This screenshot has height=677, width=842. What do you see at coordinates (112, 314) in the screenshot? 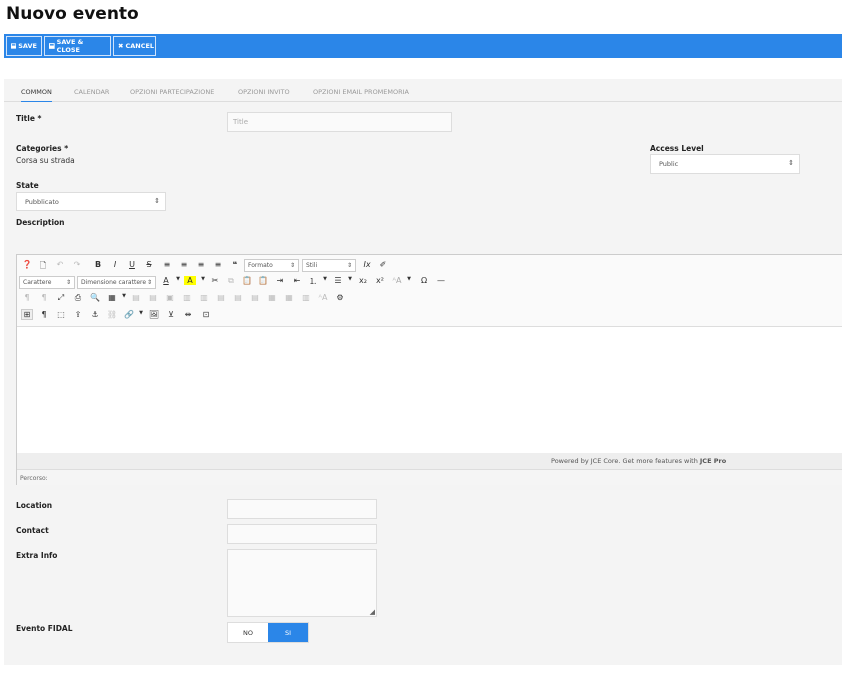
I see `unlink-icon: ⛓` at bounding box center [112, 314].